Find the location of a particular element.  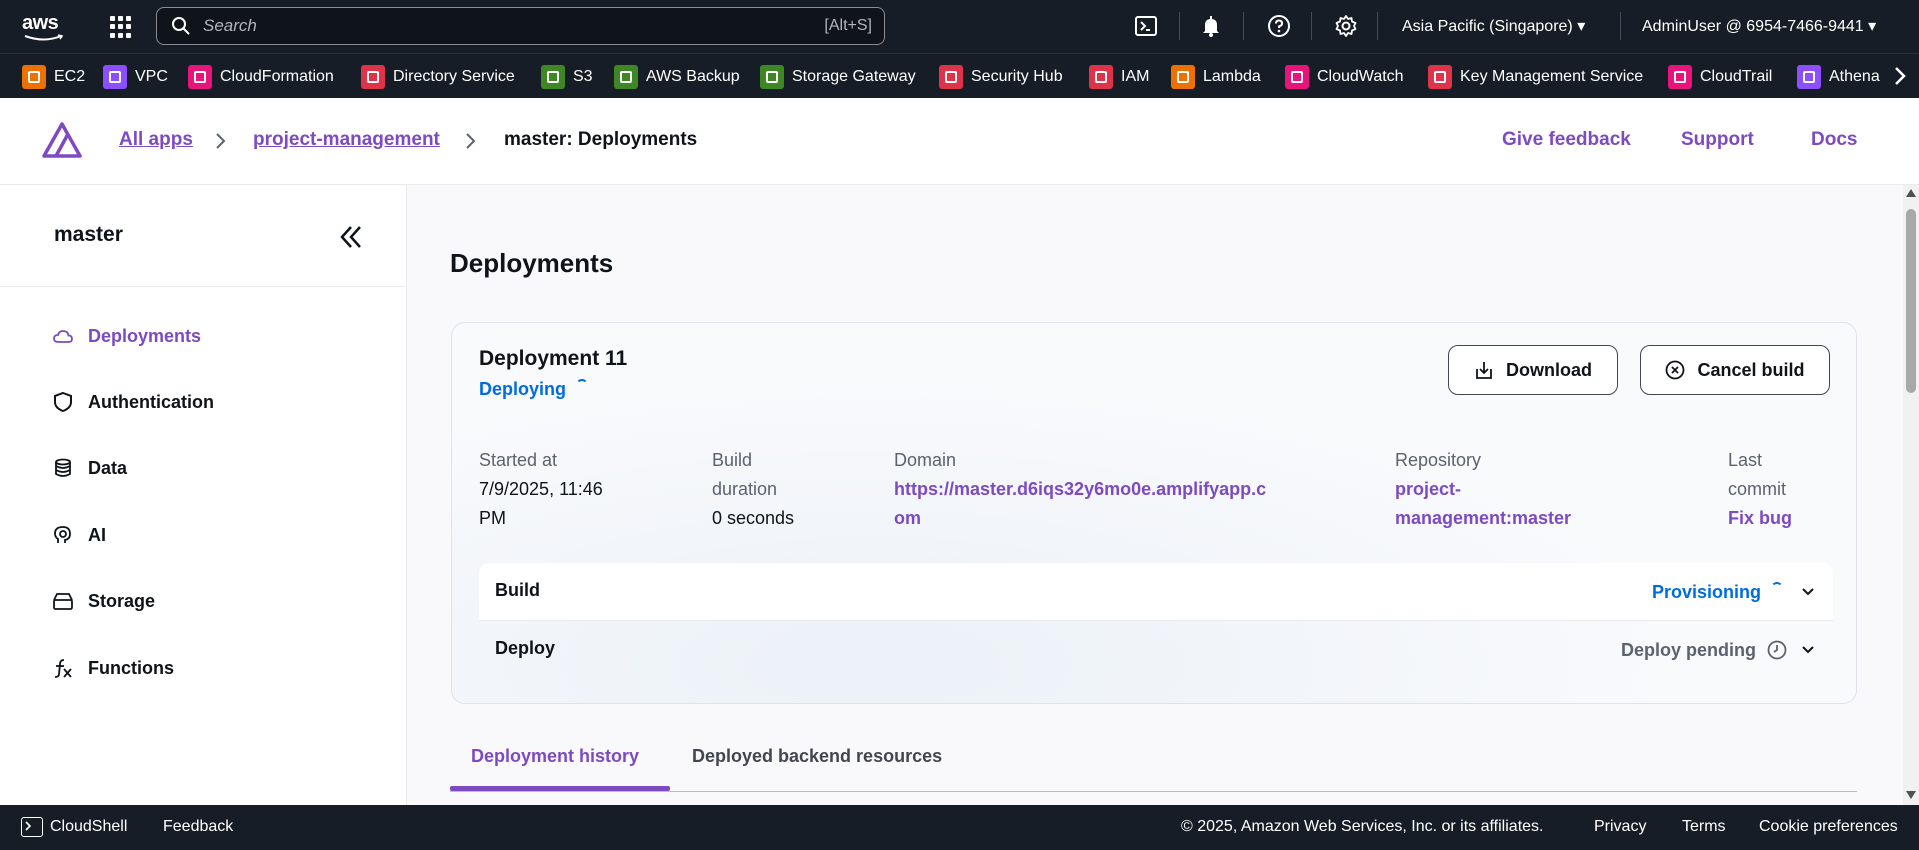

give-feedback-link: Give feedback is located at coordinates (1566, 140).